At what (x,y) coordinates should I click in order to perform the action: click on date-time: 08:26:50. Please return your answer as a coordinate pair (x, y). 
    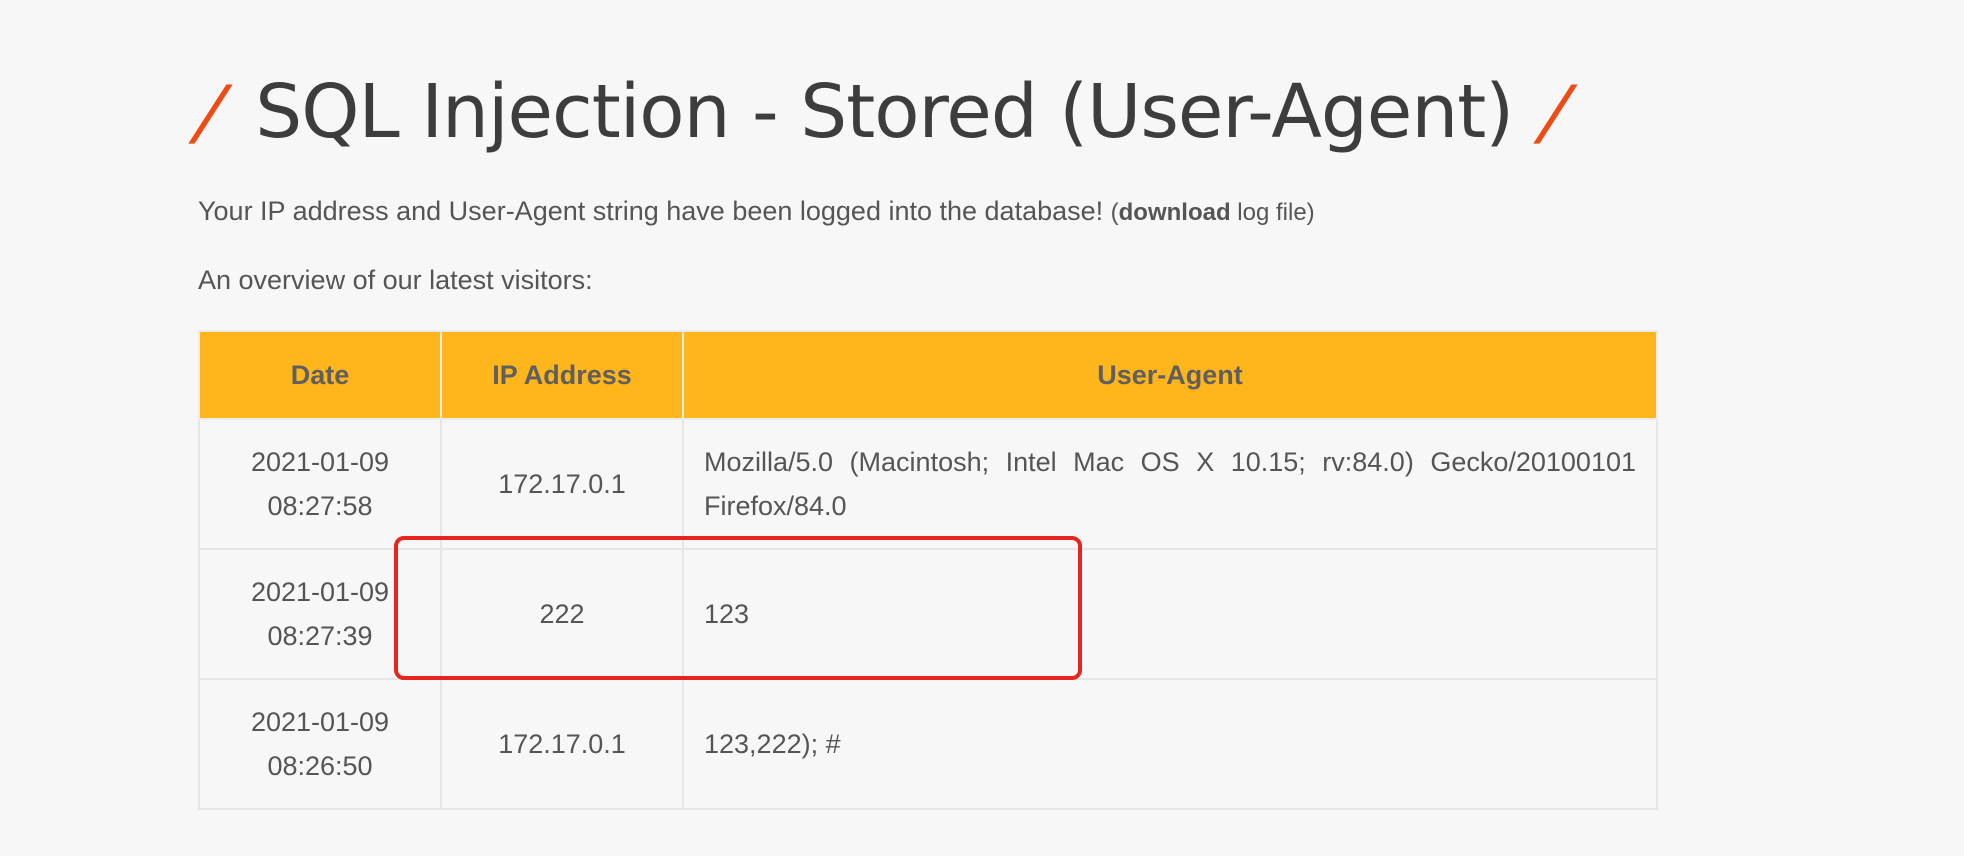
    Looking at the image, I should click on (320, 766).